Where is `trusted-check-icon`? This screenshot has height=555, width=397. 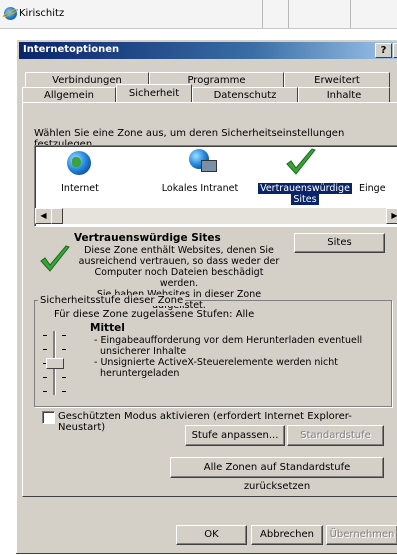 trusted-check-icon is located at coordinates (55, 258).